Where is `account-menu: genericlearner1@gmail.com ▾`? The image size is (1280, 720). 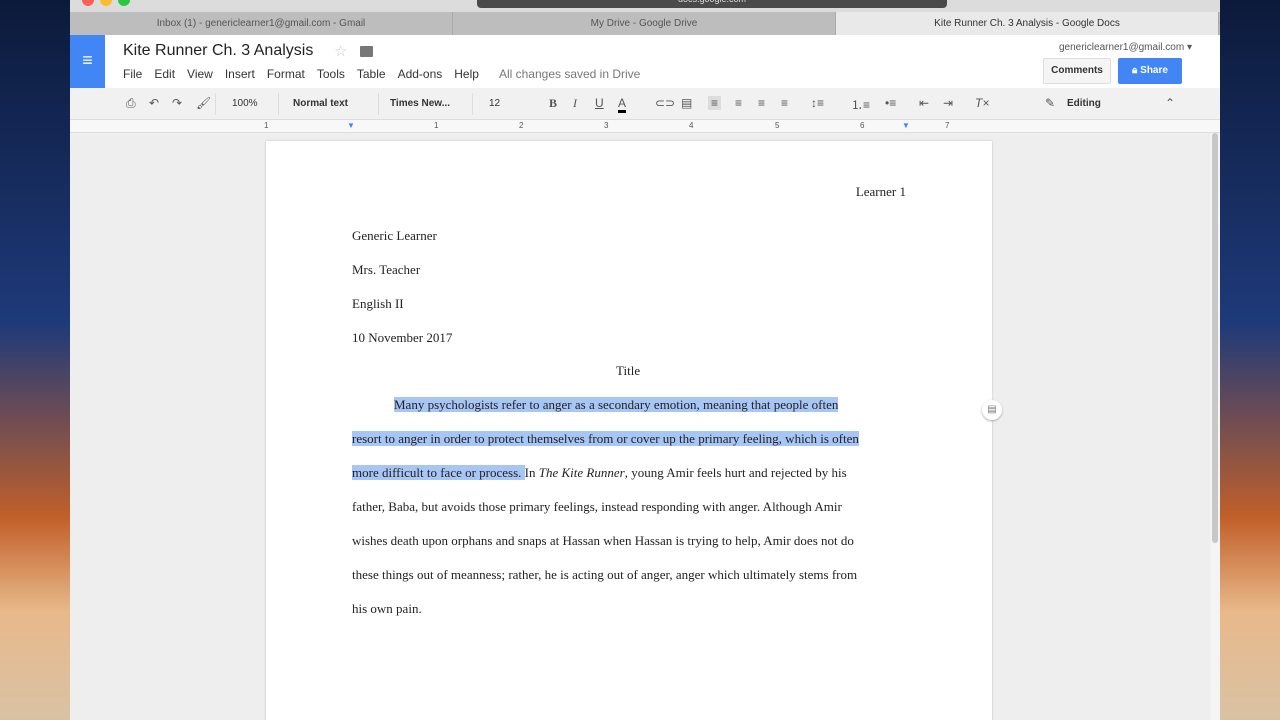 account-menu: genericlearner1@gmail.com ▾ is located at coordinates (1125, 47).